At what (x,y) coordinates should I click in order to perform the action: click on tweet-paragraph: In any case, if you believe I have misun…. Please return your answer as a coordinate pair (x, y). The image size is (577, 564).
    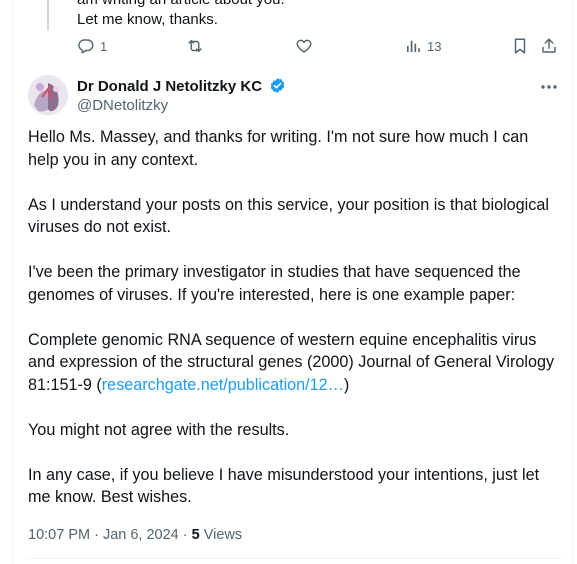
    Looking at the image, I should click on (284, 486).